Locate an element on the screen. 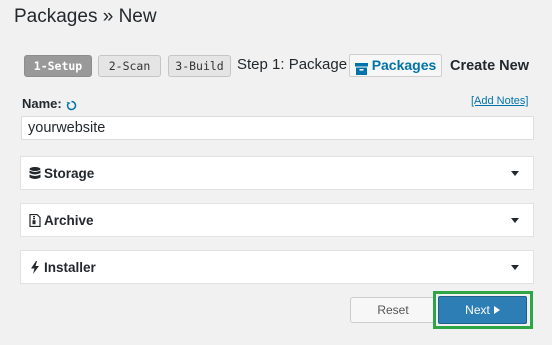 The image size is (552, 345). storage-panel-label: Storage is located at coordinates (69, 173).